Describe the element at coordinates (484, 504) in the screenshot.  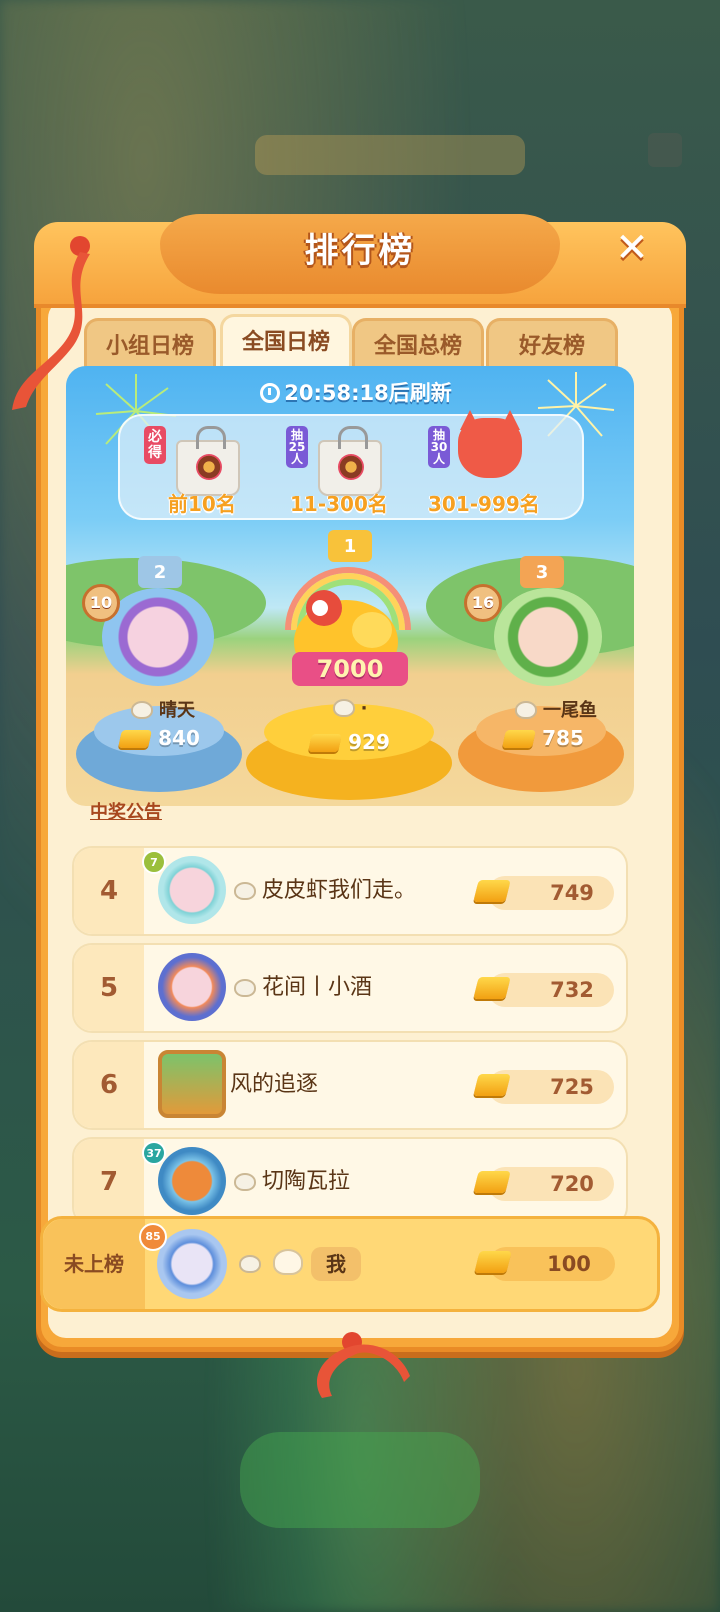
I see `prize-label: 301-999名` at that location.